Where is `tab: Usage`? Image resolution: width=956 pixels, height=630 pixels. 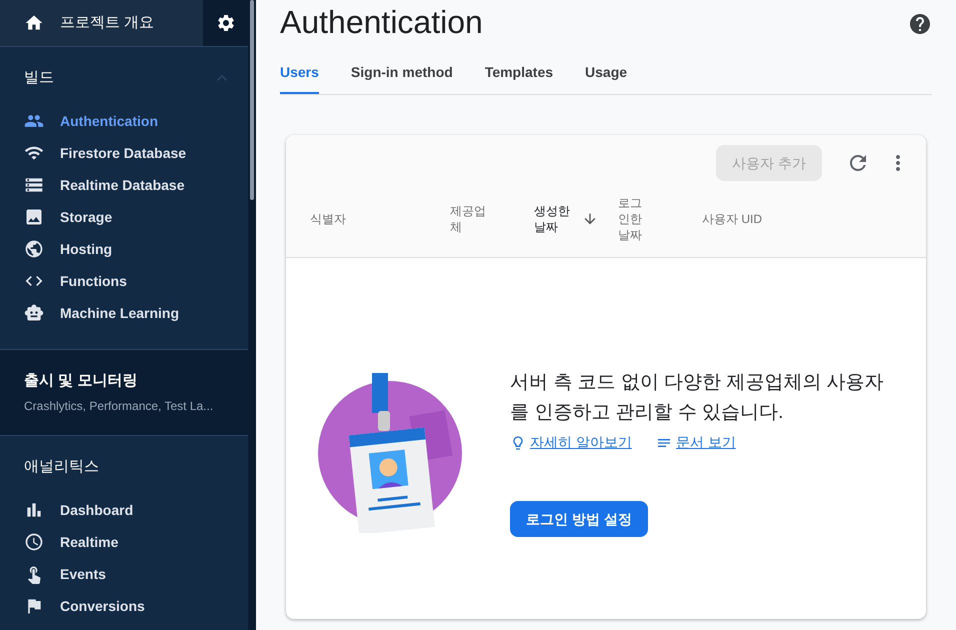
tab: Usage is located at coordinates (606, 73).